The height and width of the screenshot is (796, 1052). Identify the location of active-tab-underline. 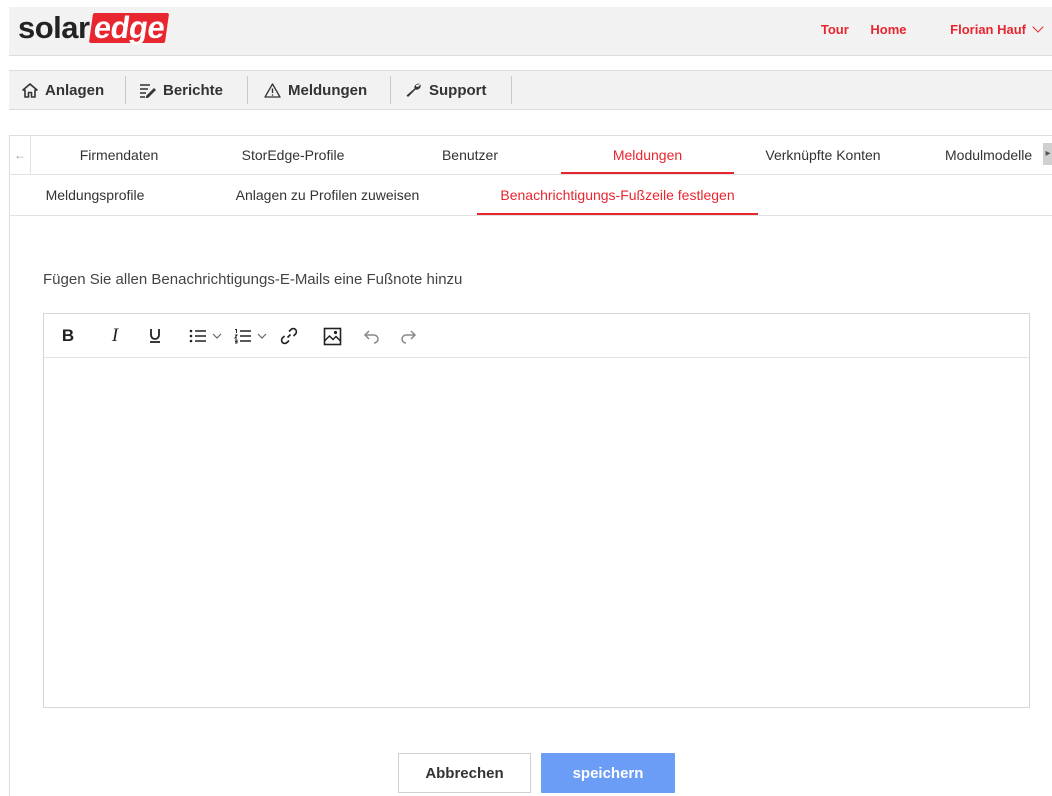
(647, 173).